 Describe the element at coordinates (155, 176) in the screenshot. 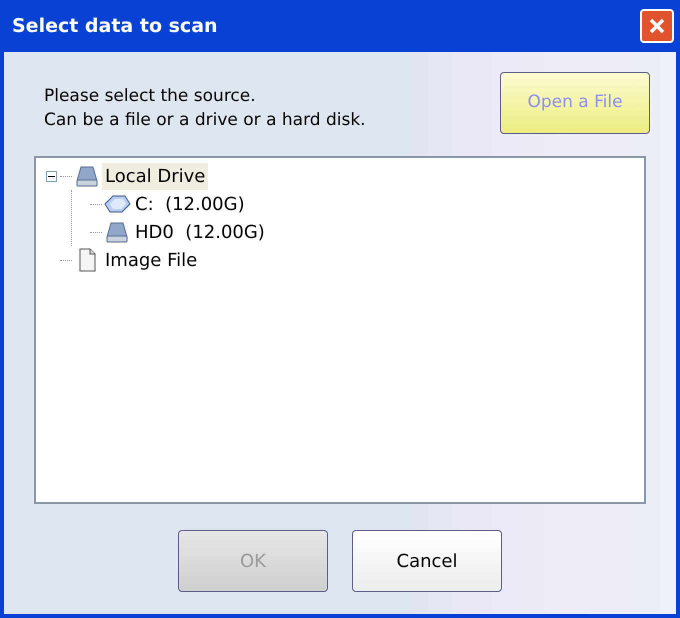

I see `tree-item: Local Drive` at that location.